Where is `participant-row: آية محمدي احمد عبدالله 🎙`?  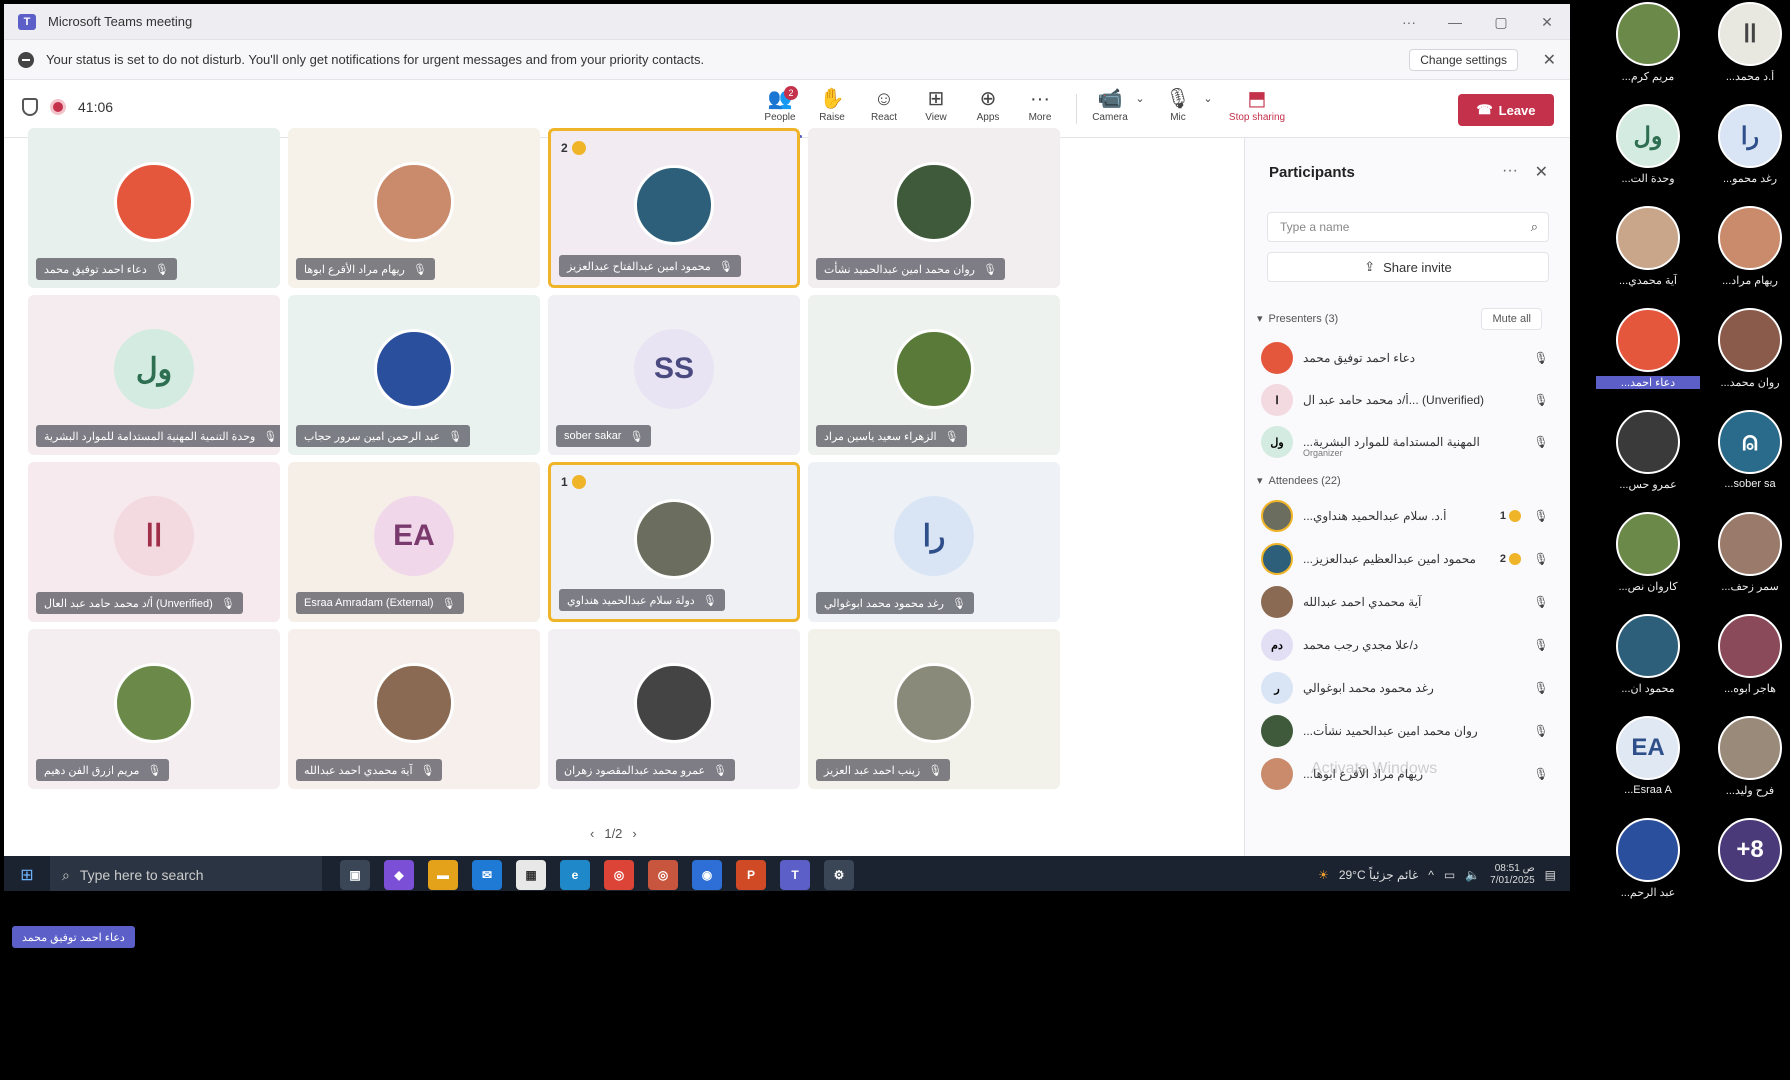 participant-row: آية محمدي احمد عبدالله 🎙 is located at coordinates (1407, 602).